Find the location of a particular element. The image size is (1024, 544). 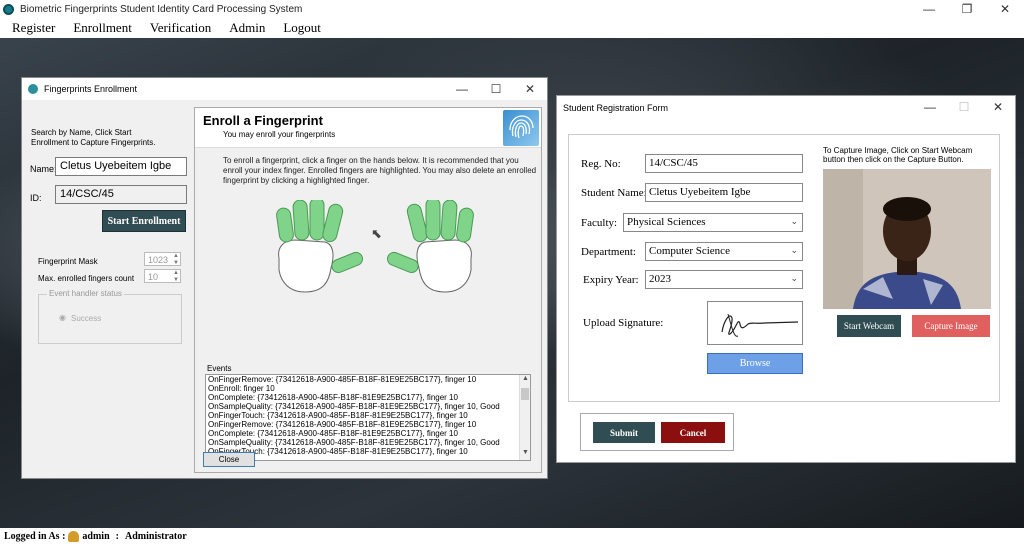

fingerprint-badge-icon is located at coordinates (521, 128).